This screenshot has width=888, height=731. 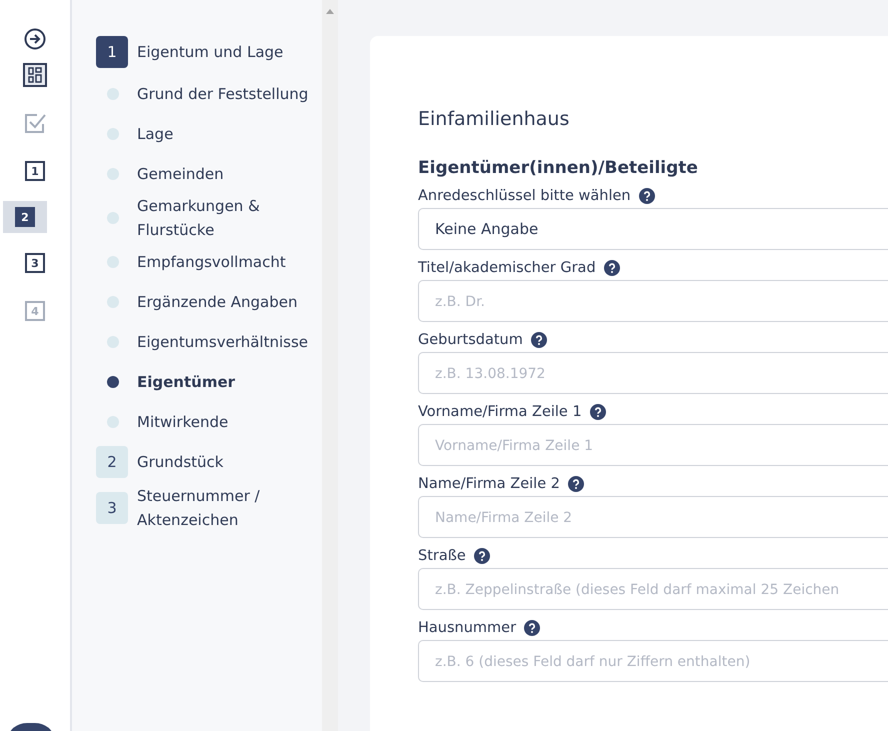 What do you see at coordinates (494, 119) in the screenshot?
I see `form-title: Einfamilienhaus` at bounding box center [494, 119].